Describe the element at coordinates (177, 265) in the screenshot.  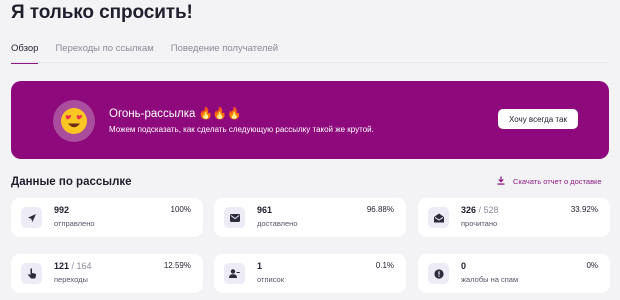
I see `stat-percent: 12.59%` at that location.